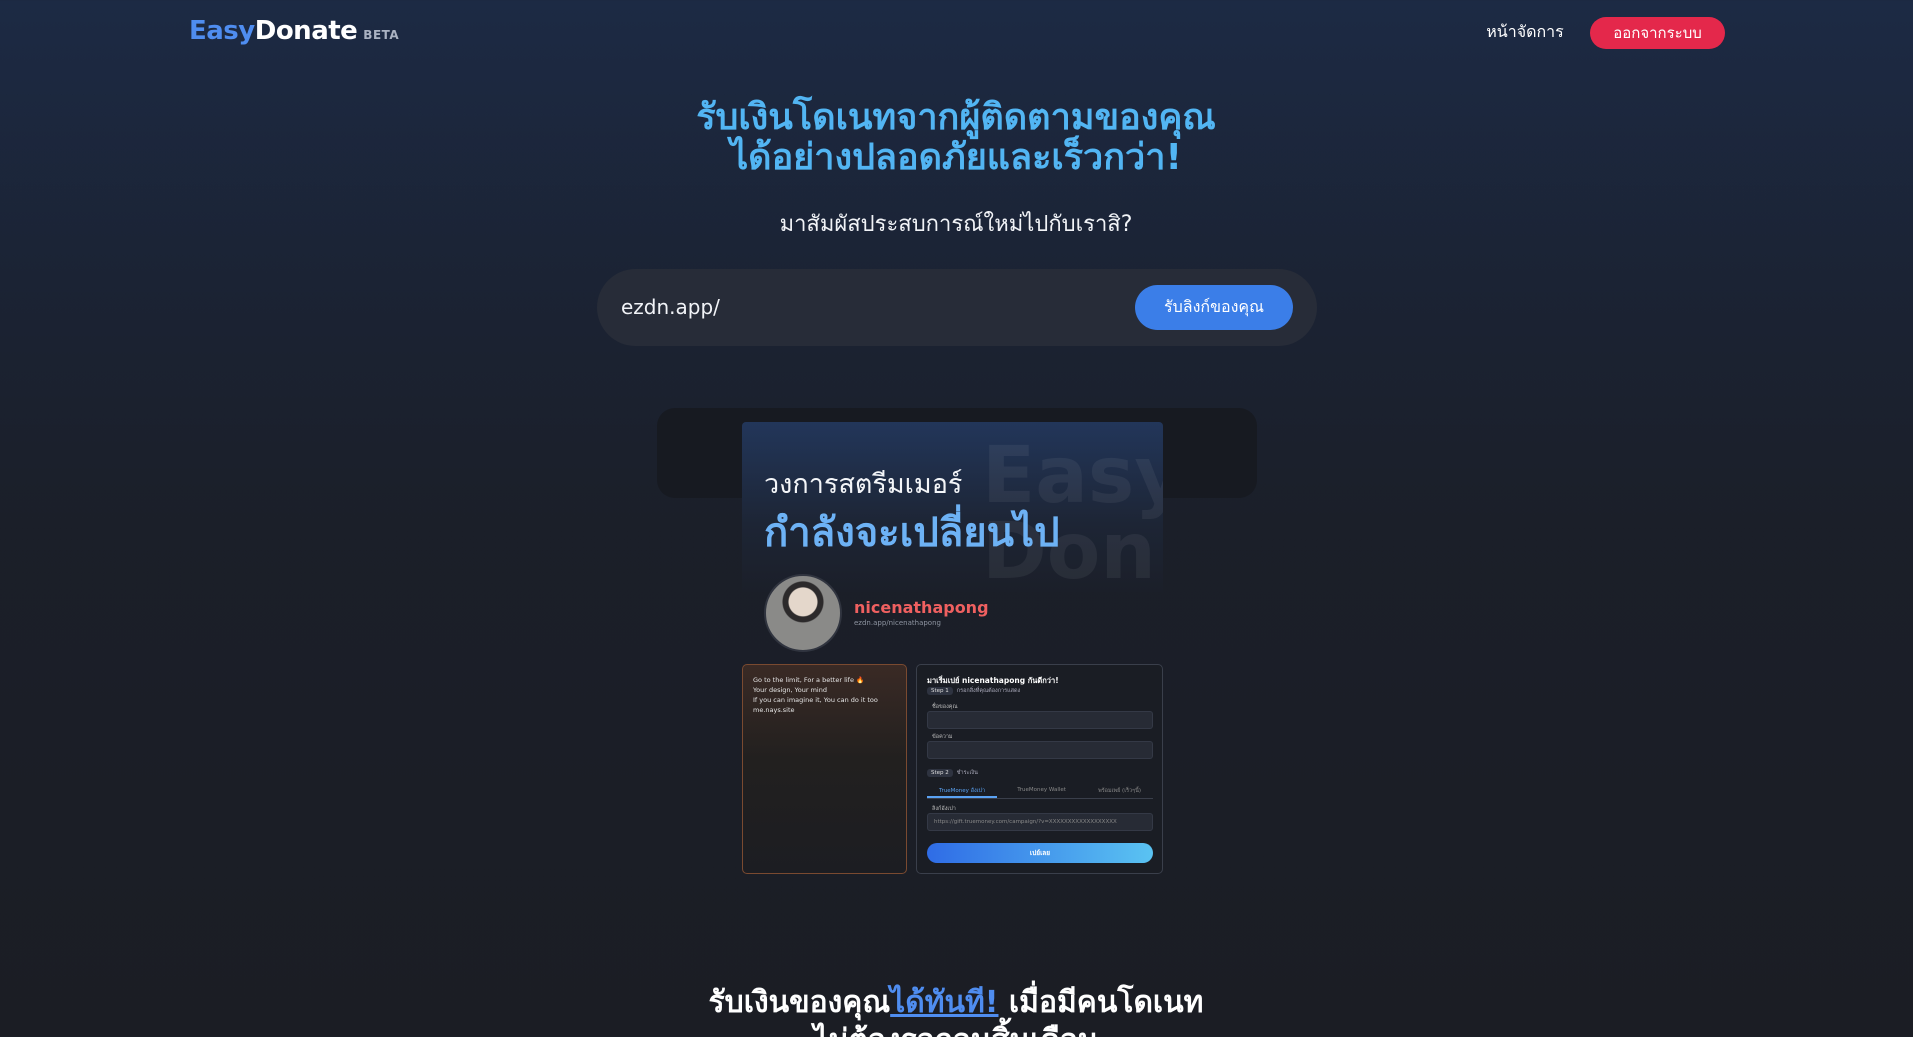 Image resolution: width=1913 pixels, height=1037 pixels. What do you see at coordinates (1525, 32) in the screenshot?
I see `manage-page-link: หน้าจัดการ` at bounding box center [1525, 32].